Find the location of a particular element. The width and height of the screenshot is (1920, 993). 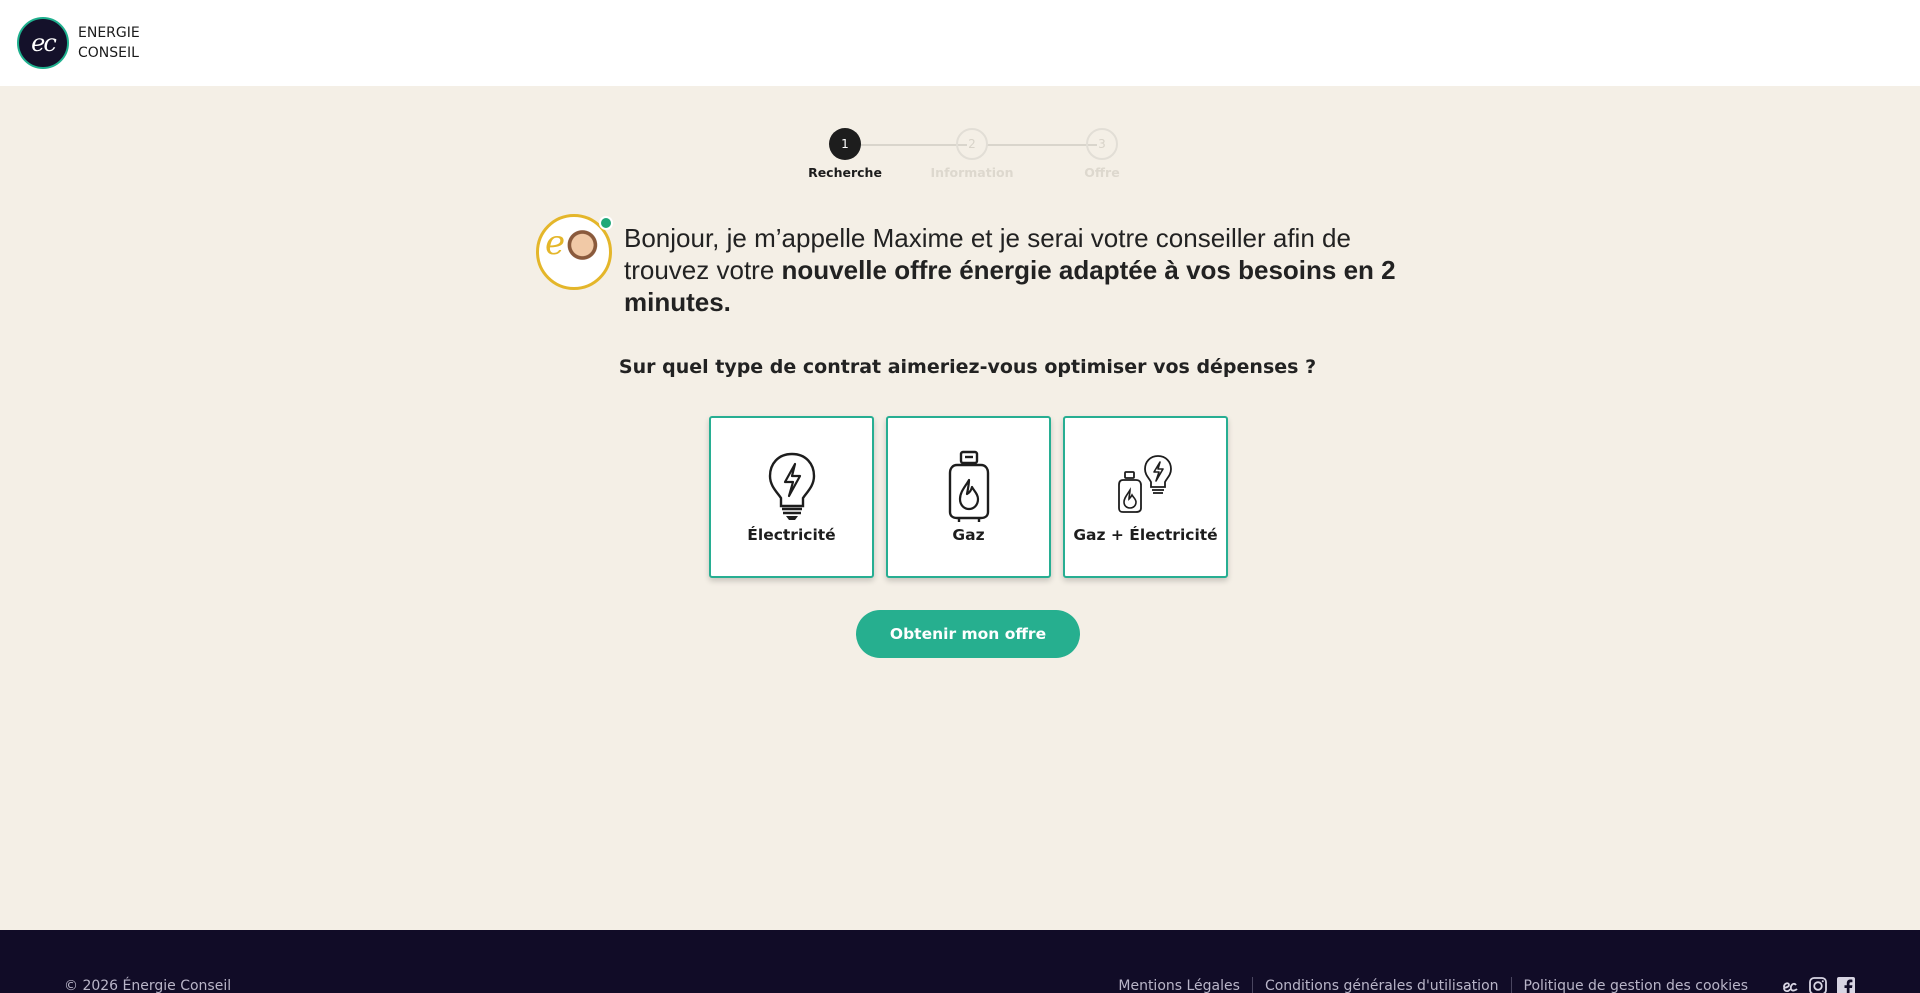

online-status-dot is located at coordinates (606, 223).